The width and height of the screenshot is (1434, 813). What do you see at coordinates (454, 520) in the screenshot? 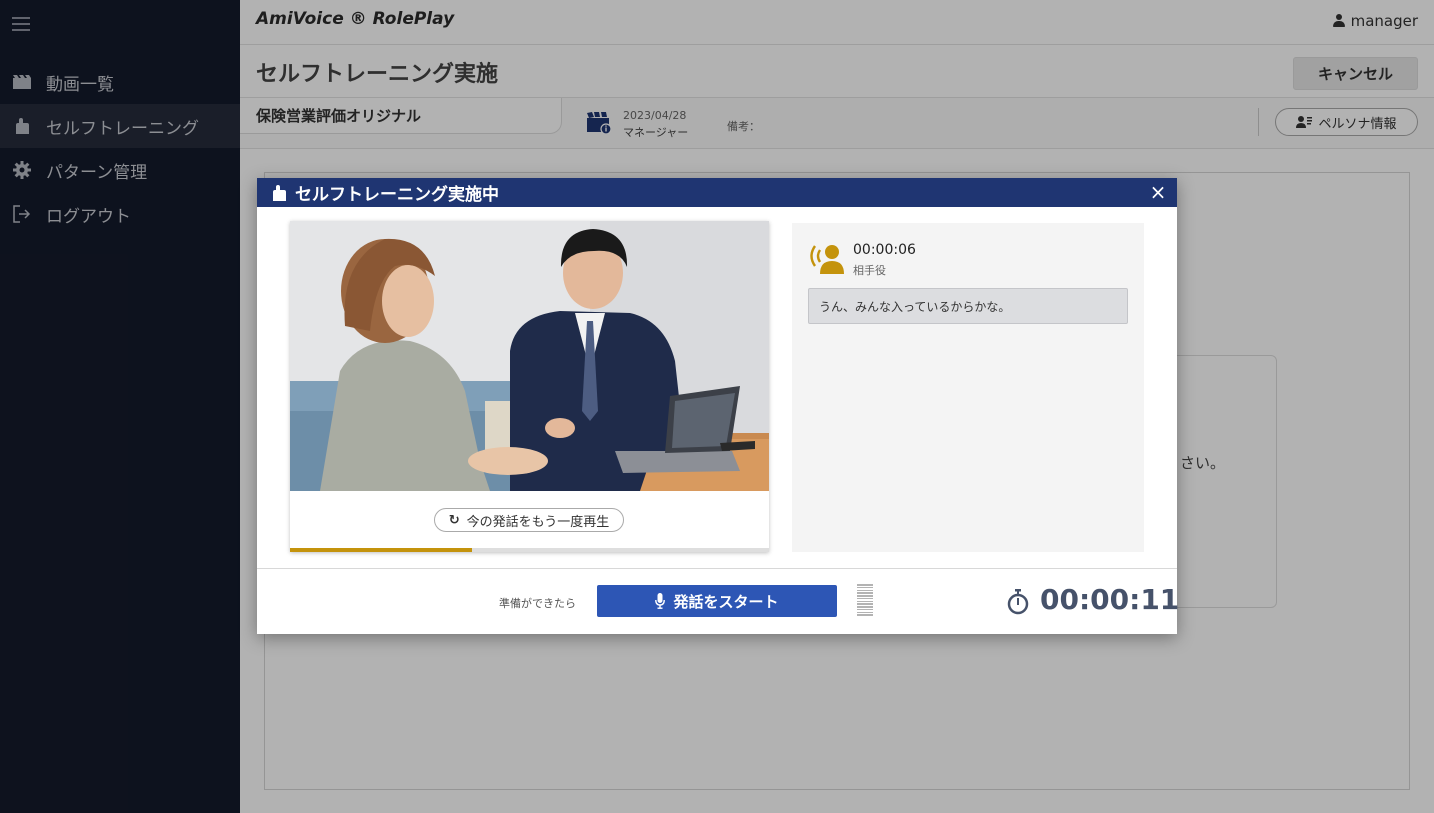
I see `replay-icon: ↻` at bounding box center [454, 520].